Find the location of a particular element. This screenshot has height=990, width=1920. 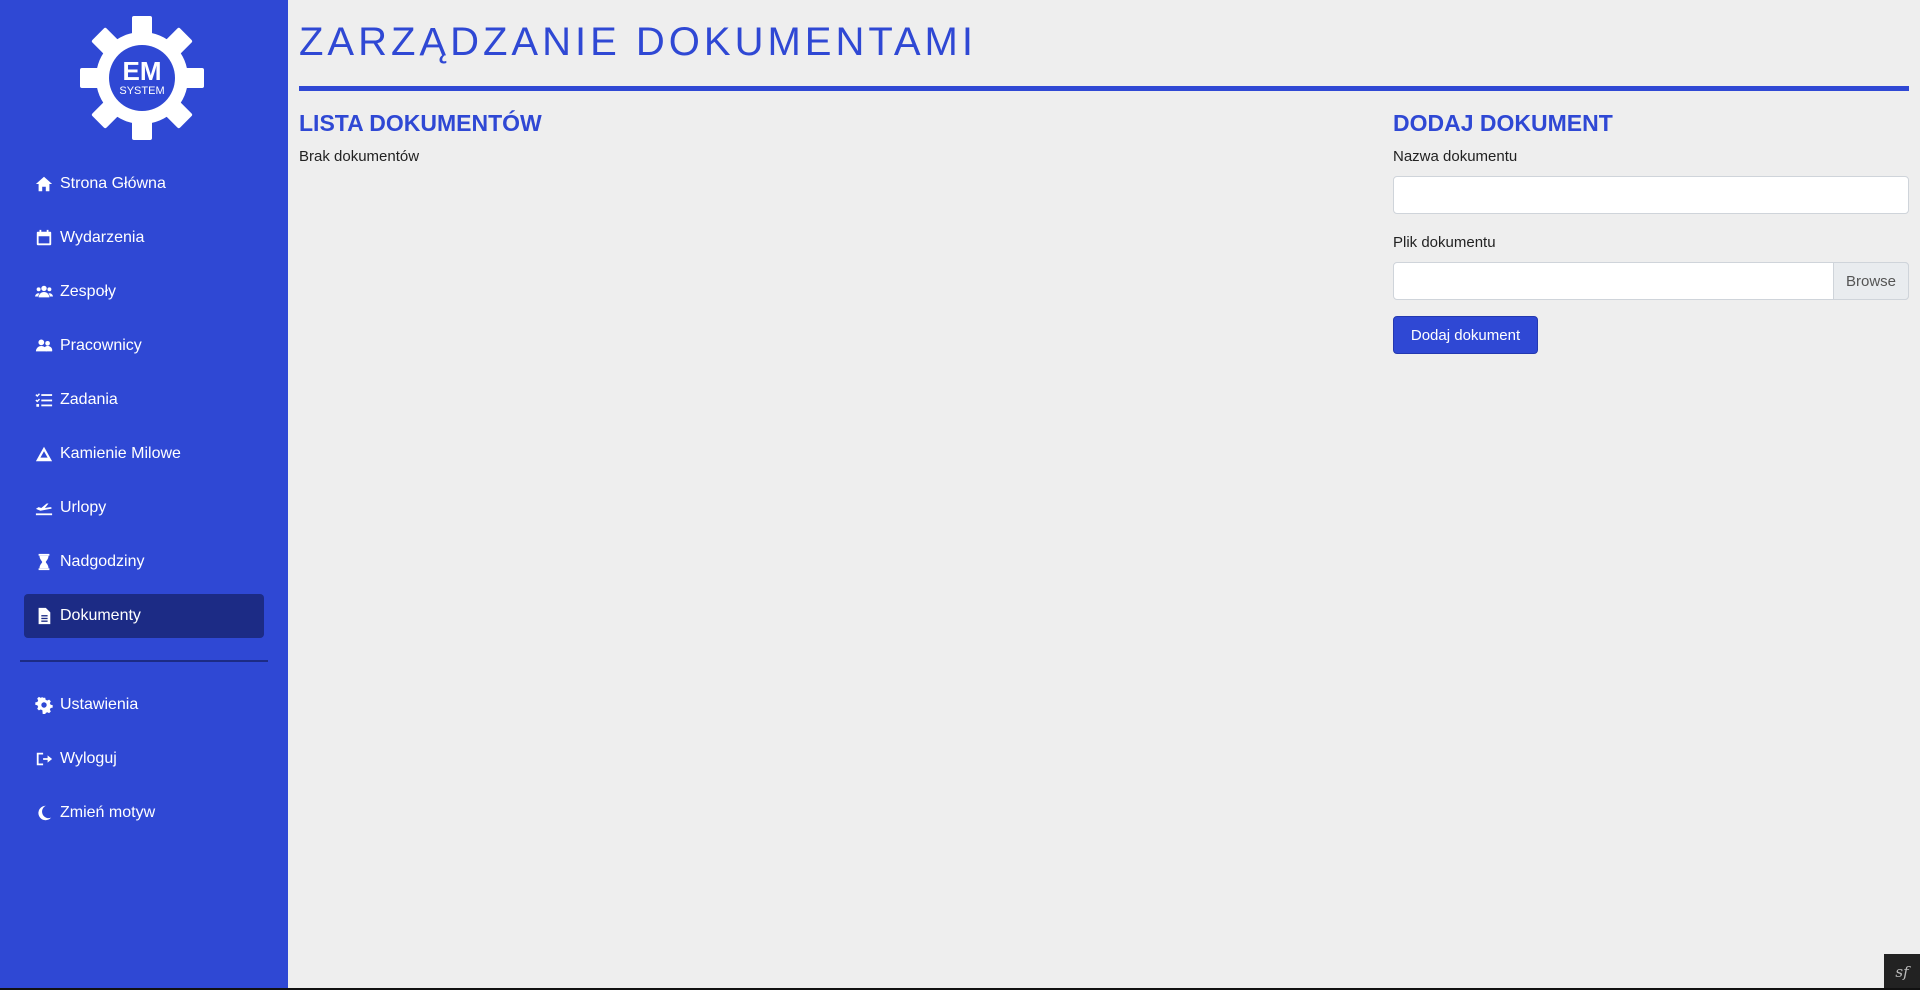

nav-strona-glowna: Strona Główna is located at coordinates (144, 184).